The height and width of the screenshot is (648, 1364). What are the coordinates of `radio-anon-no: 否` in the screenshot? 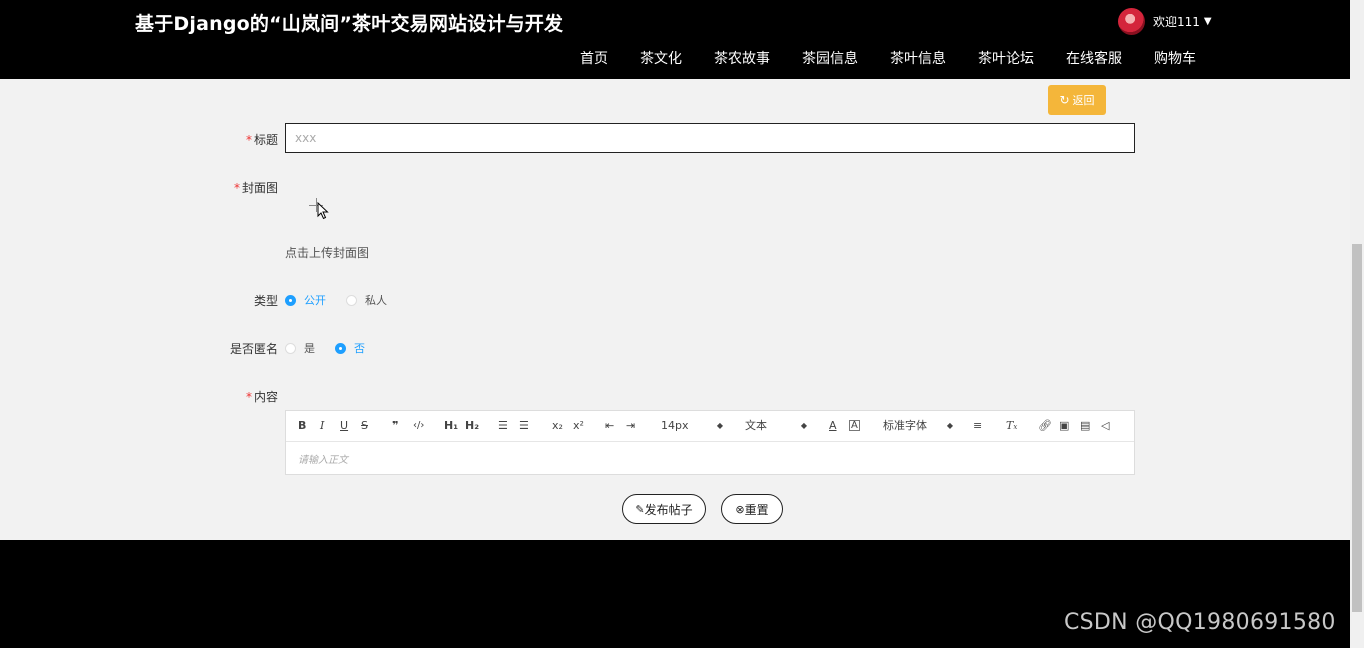 It's located at (350, 348).